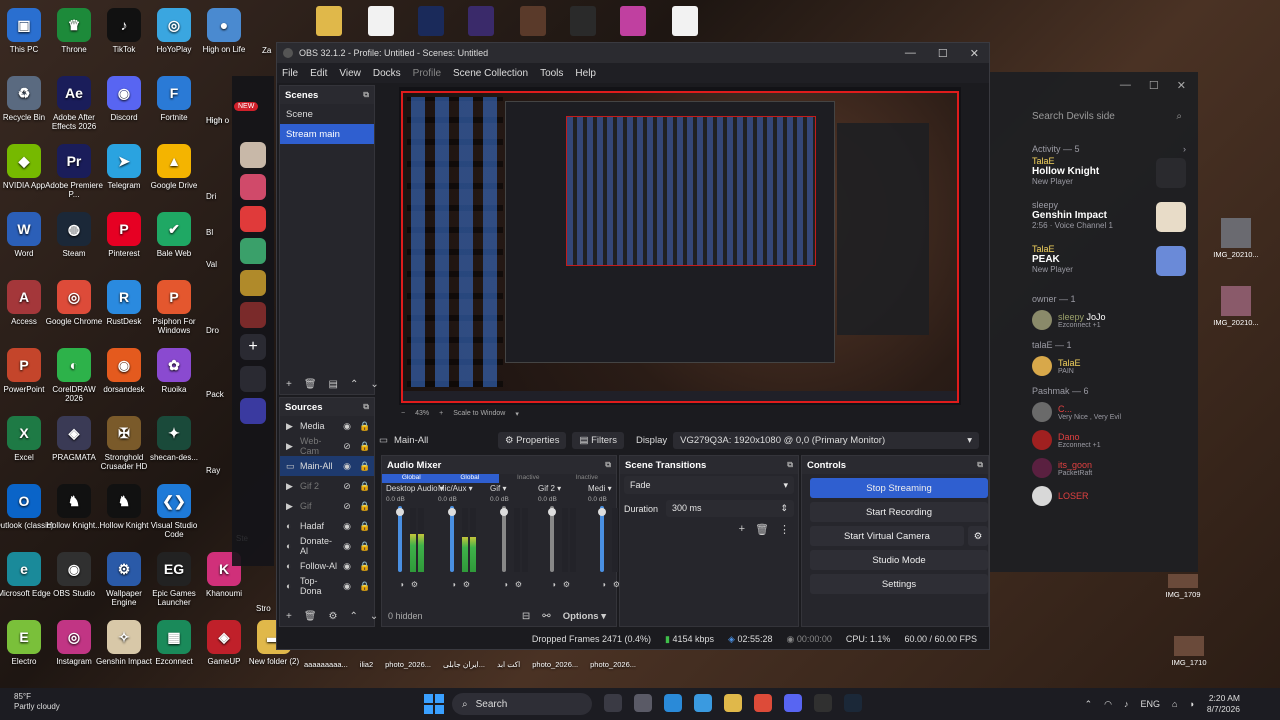 Image resolution: width=1280 pixels, height=720 pixels. What do you see at coordinates (415, 488) in the screenshot?
I see `mixer-channel-name: Desktop Audio ▾` at bounding box center [415, 488].